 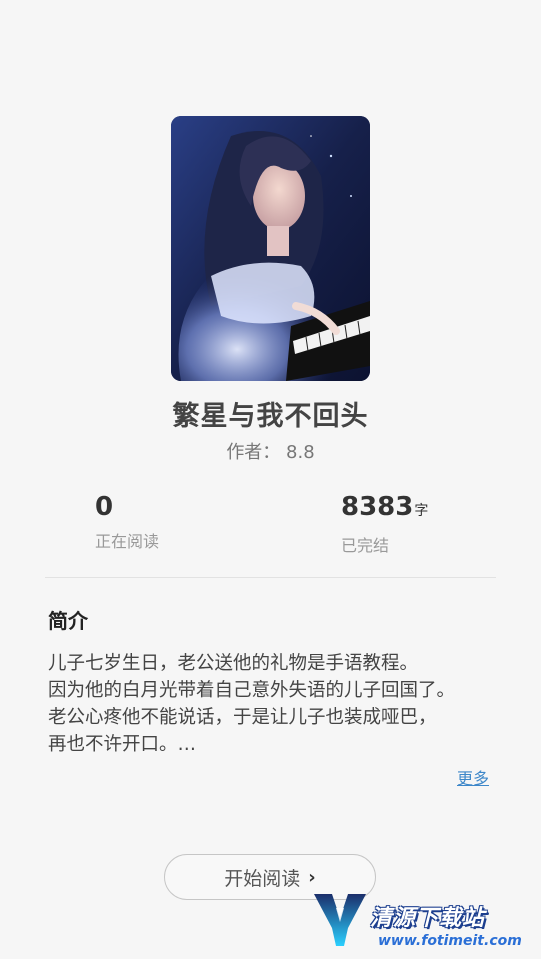 What do you see at coordinates (473, 777) in the screenshot?
I see `more-link: 更多` at bounding box center [473, 777].